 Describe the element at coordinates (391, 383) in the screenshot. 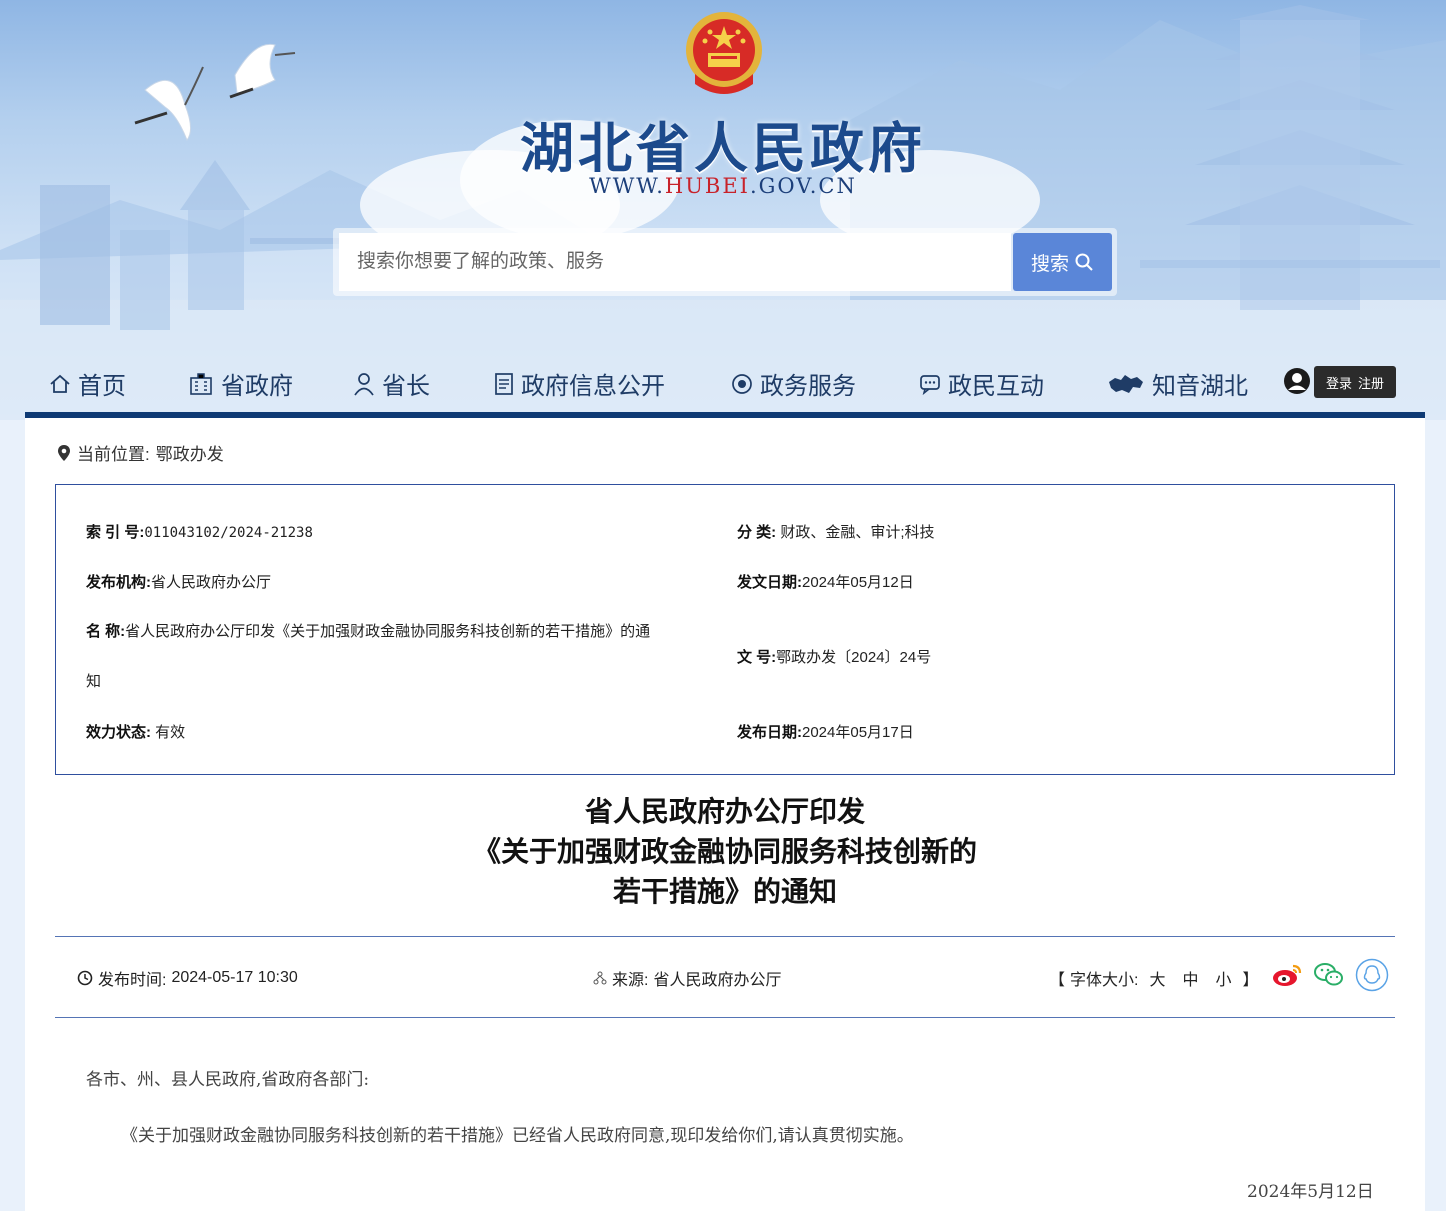

I see `nav-item-governor: 省长` at that location.